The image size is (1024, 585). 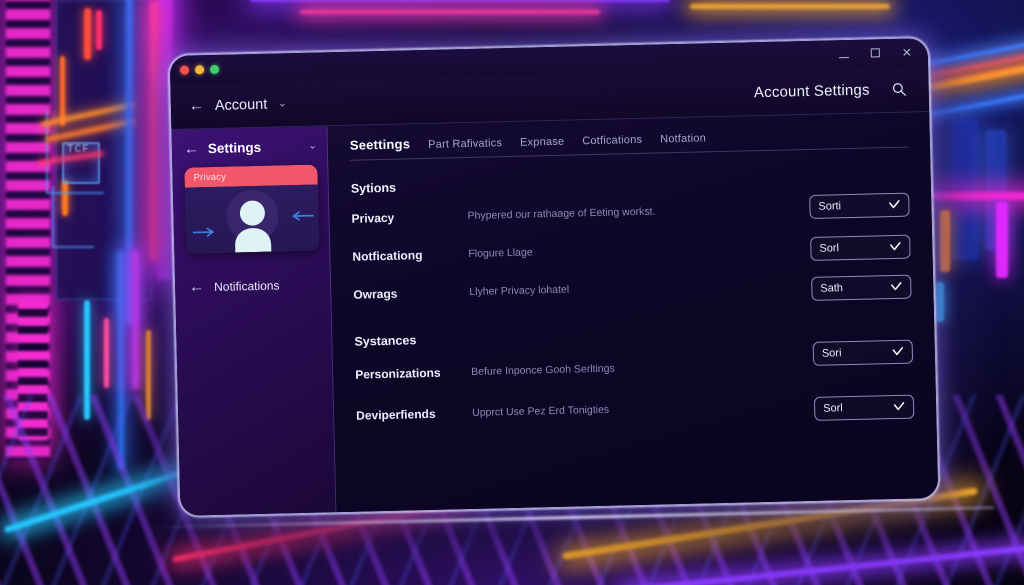 I want to click on row-dropdown: Sath, so click(x=861, y=287).